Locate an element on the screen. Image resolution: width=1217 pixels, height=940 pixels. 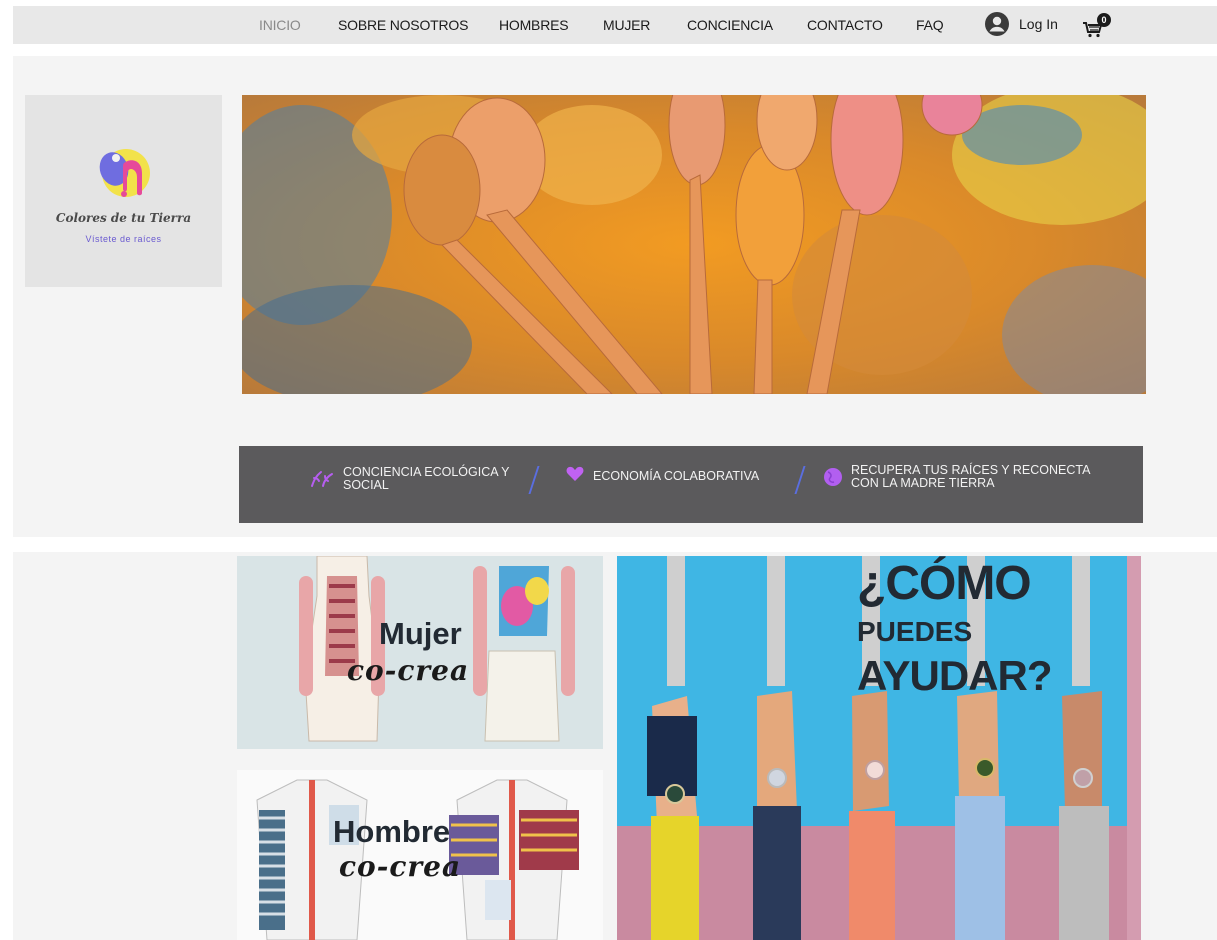
nav-item-faq: FAQ is located at coordinates (930, 25).